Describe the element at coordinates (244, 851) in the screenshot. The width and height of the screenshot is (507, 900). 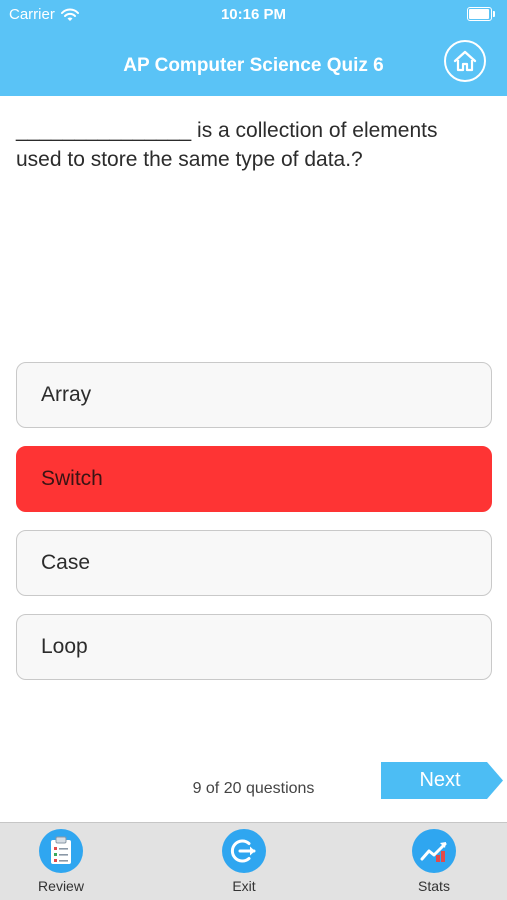
I see `exit-icon` at that location.